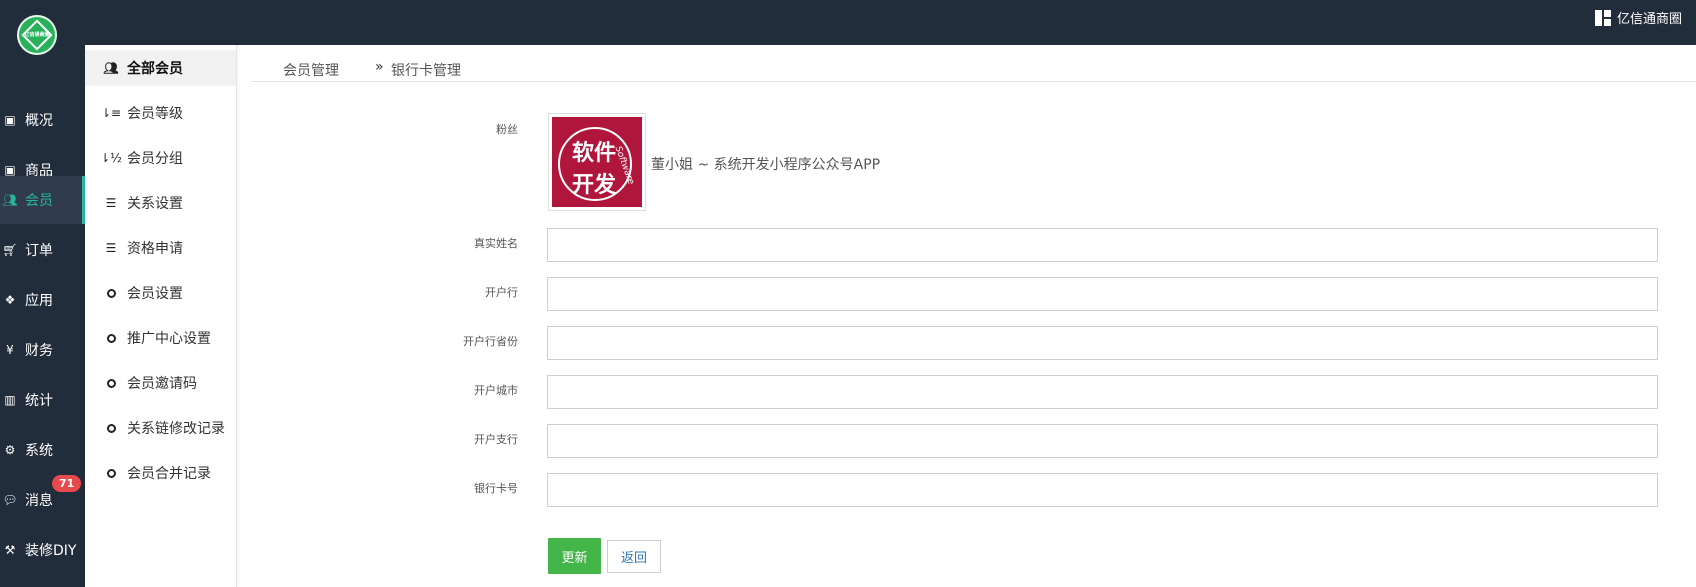  I want to click on subnav-item-merge-log: 会员合并记录, so click(160, 473).